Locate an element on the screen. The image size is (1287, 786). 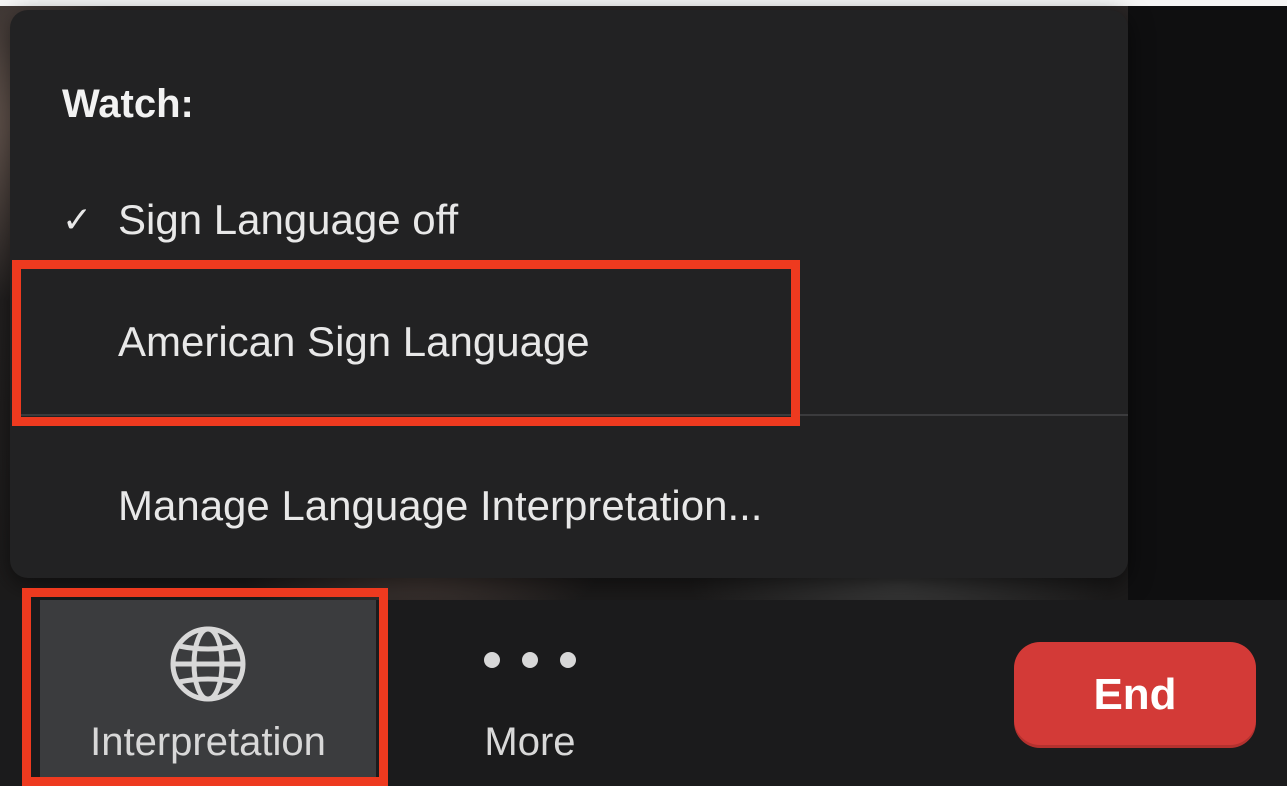
menu-separator is located at coordinates (574, 415).